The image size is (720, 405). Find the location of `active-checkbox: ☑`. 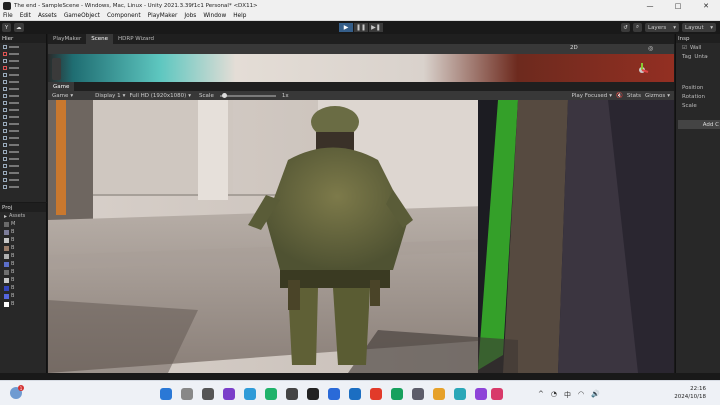

active-checkbox: ☑ is located at coordinates (684, 48).